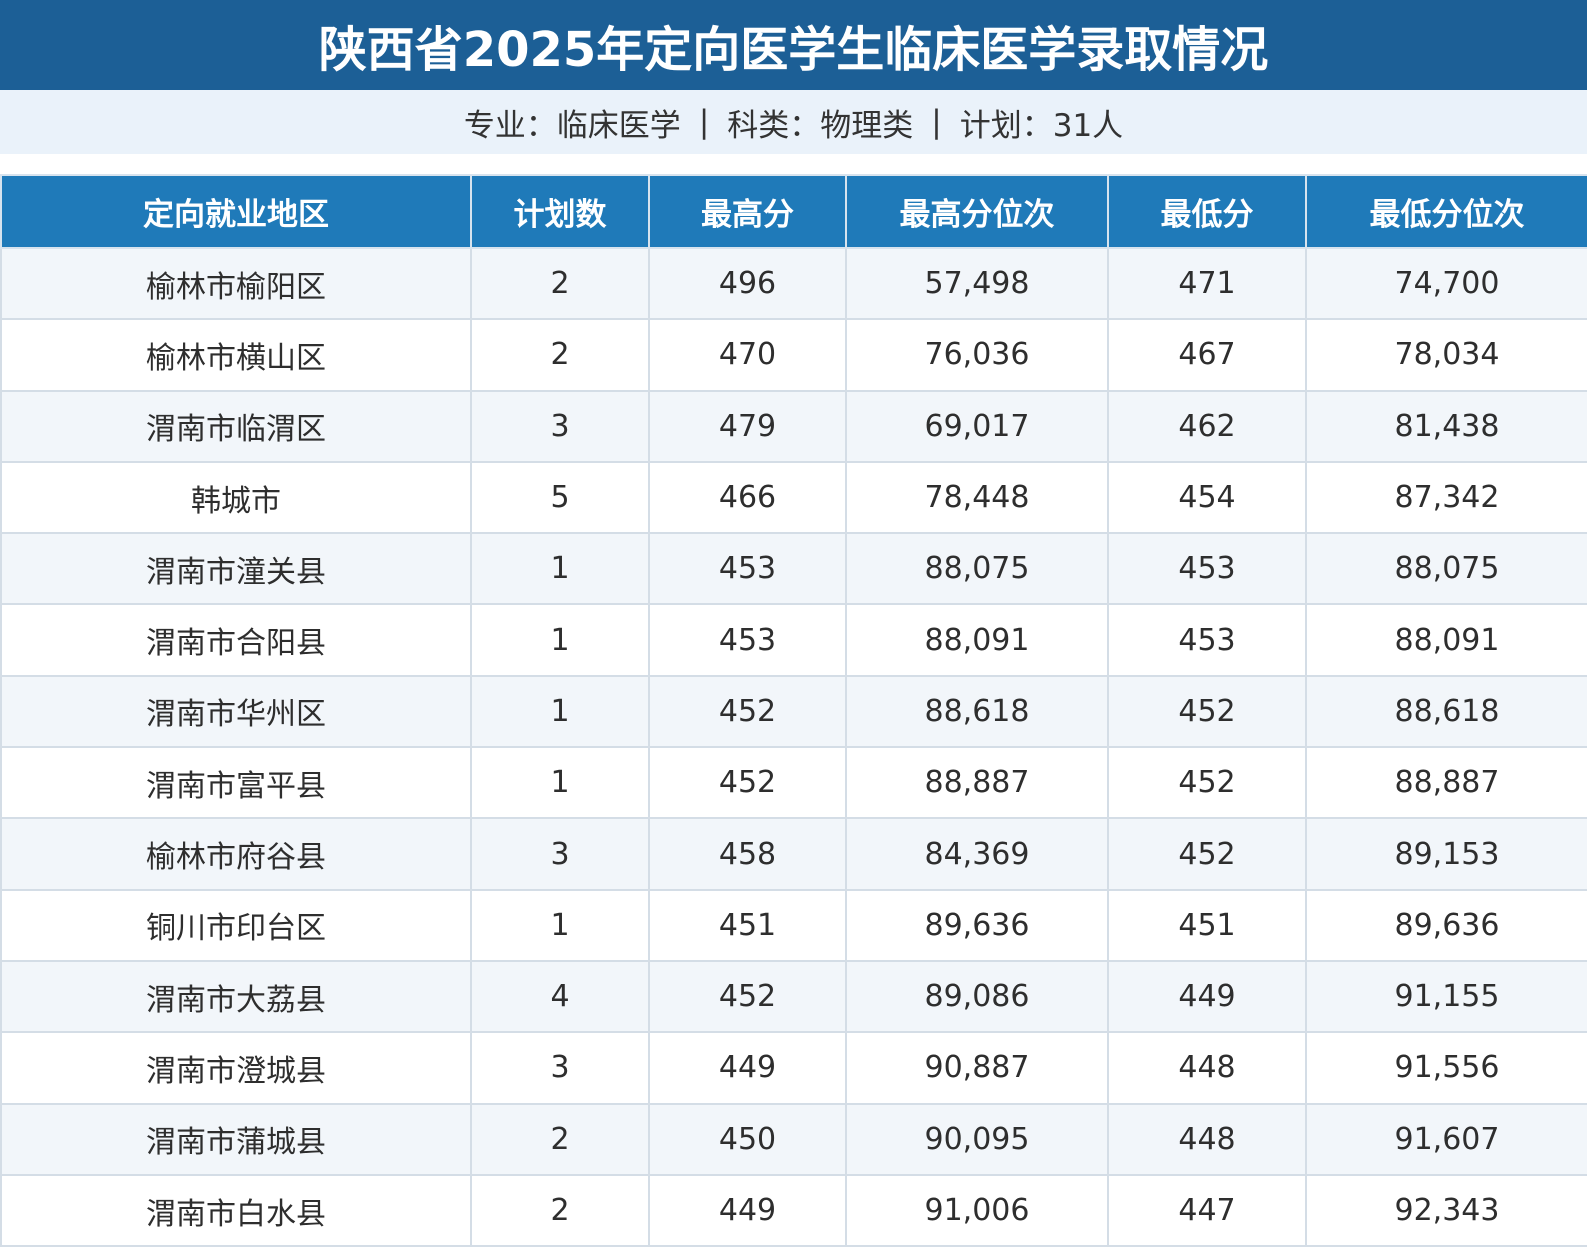  Describe the element at coordinates (1446, 355) in the screenshot. I see `cell-min-rank: 78,034` at that location.